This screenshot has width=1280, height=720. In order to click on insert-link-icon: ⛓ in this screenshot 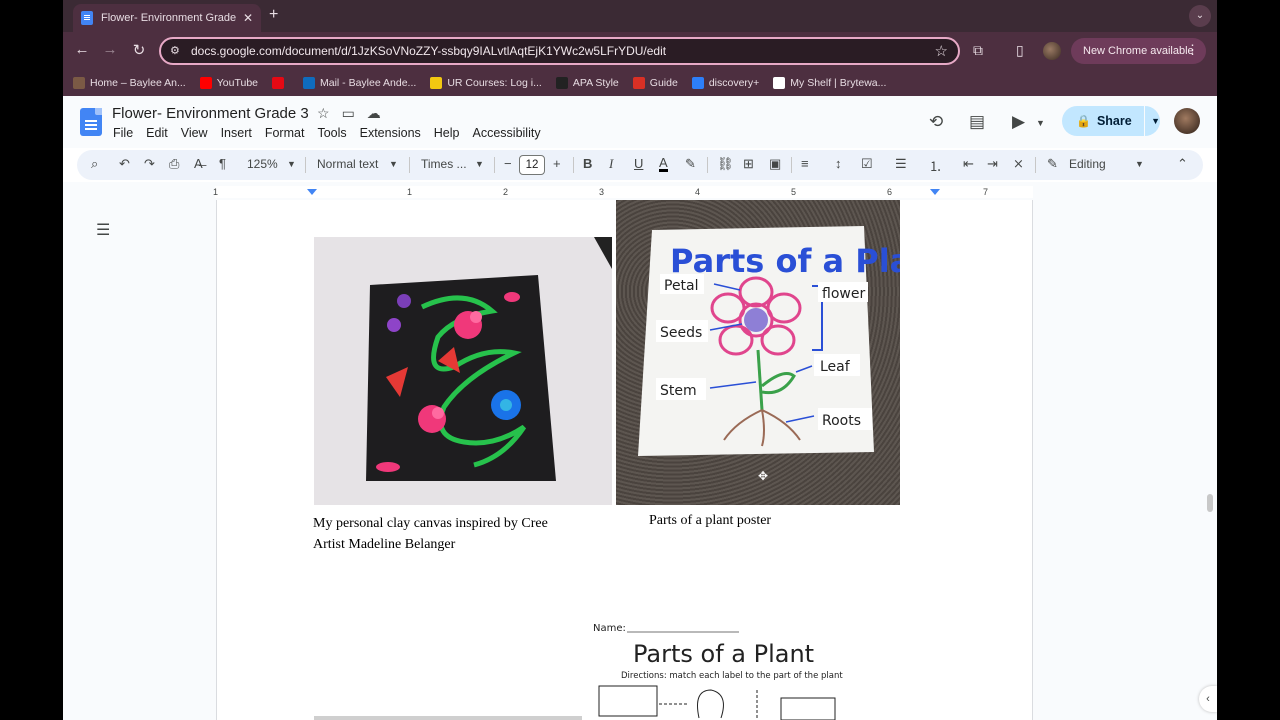, I will do `click(725, 164)`.